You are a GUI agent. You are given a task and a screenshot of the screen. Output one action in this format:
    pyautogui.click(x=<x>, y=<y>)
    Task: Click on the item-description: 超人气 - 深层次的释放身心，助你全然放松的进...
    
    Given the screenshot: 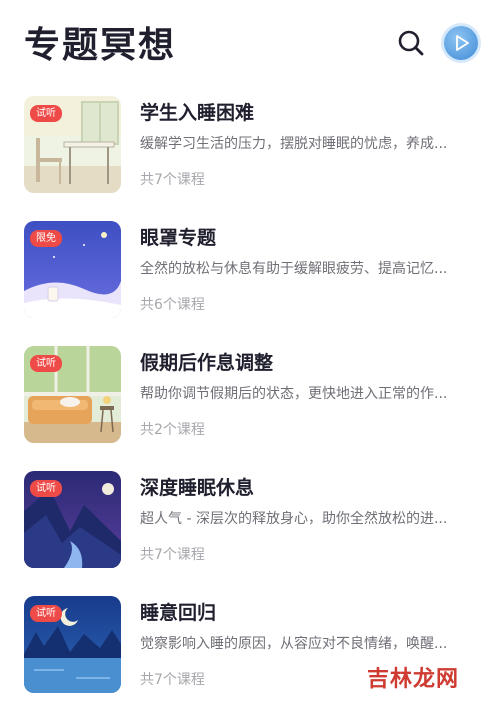 What is the action you would take?
    pyautogui.click(x=294, y=519)
    